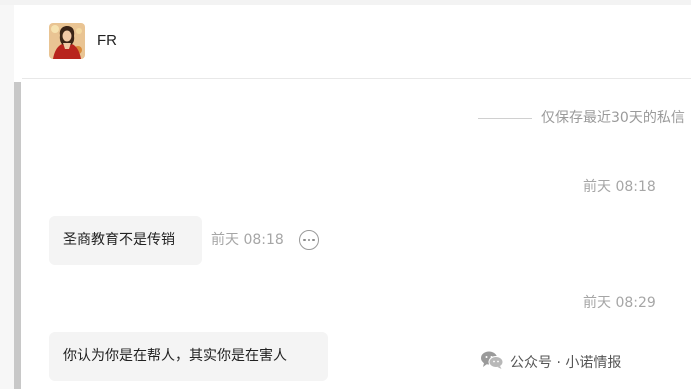 This screenshot has width=691, height=389. What do you see at coordinates (119, 240) in the screenshot?
I see `message-text: 圣商教育不是传销` at bounding box center [119, 240].